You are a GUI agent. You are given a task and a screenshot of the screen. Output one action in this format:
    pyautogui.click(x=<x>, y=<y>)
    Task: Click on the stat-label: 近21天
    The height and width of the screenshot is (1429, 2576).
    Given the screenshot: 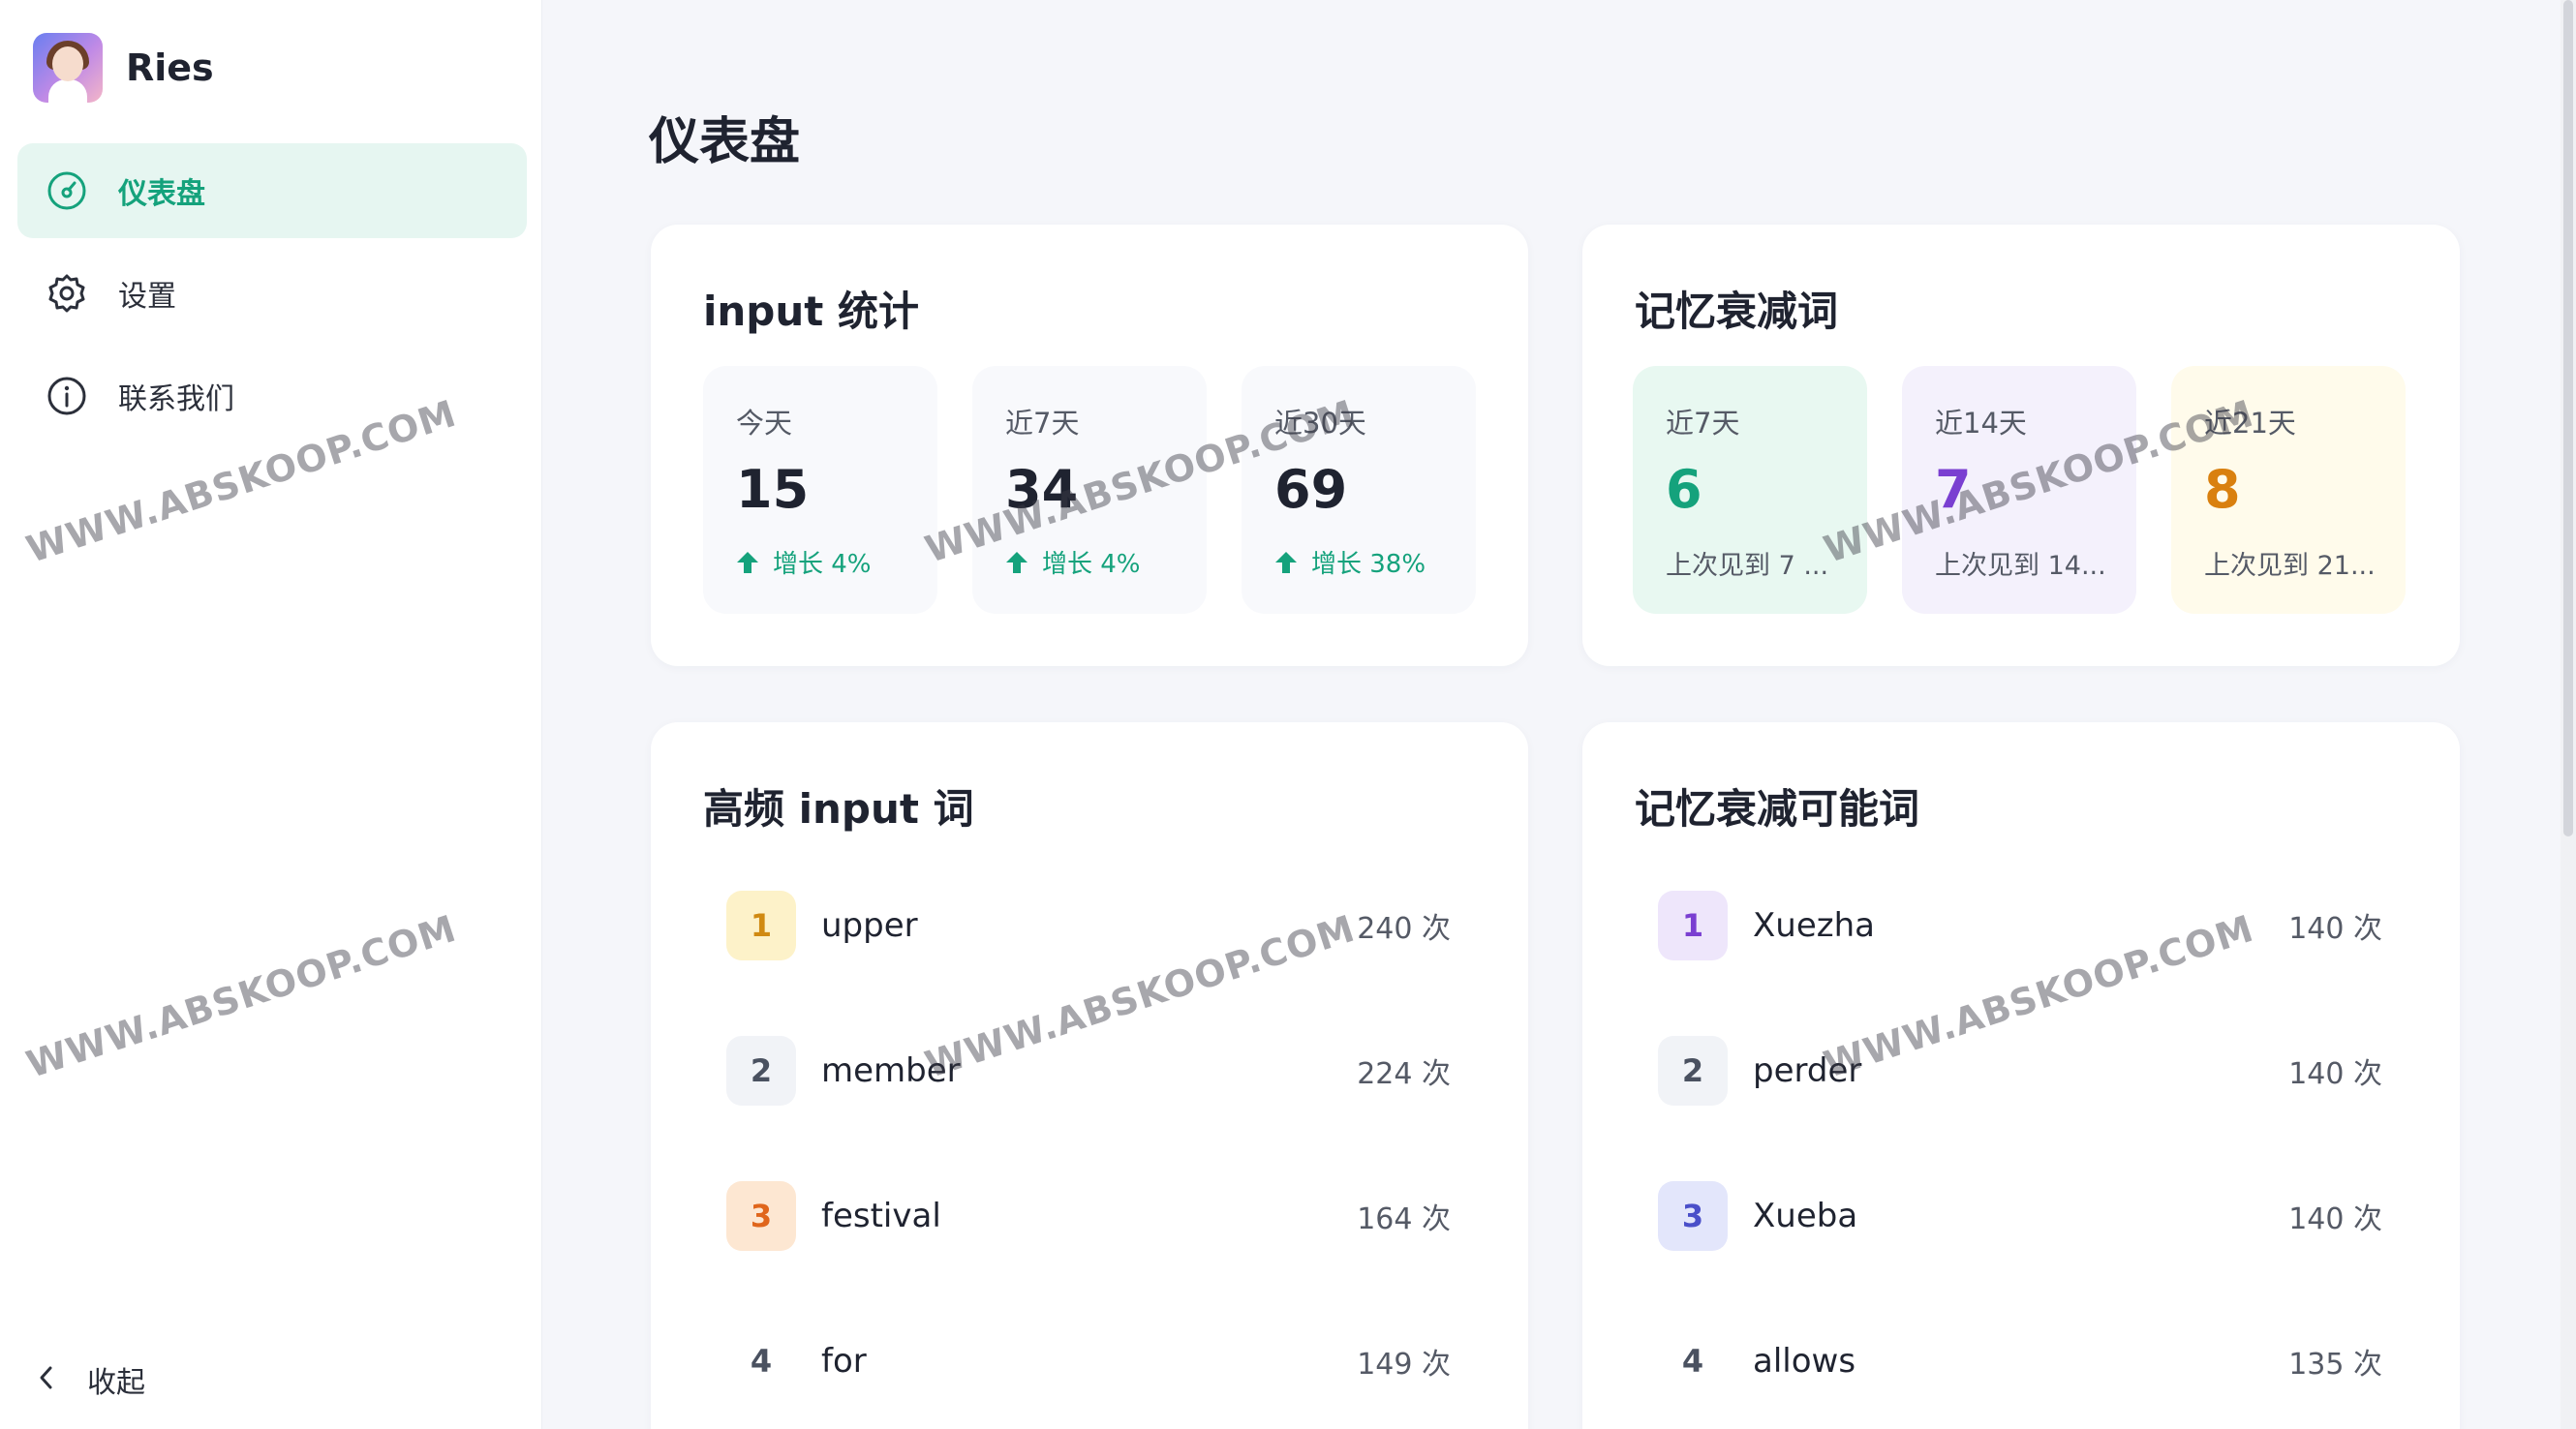 What is the action you would take?
    pyautogui.click(x=2250, y=423)
    